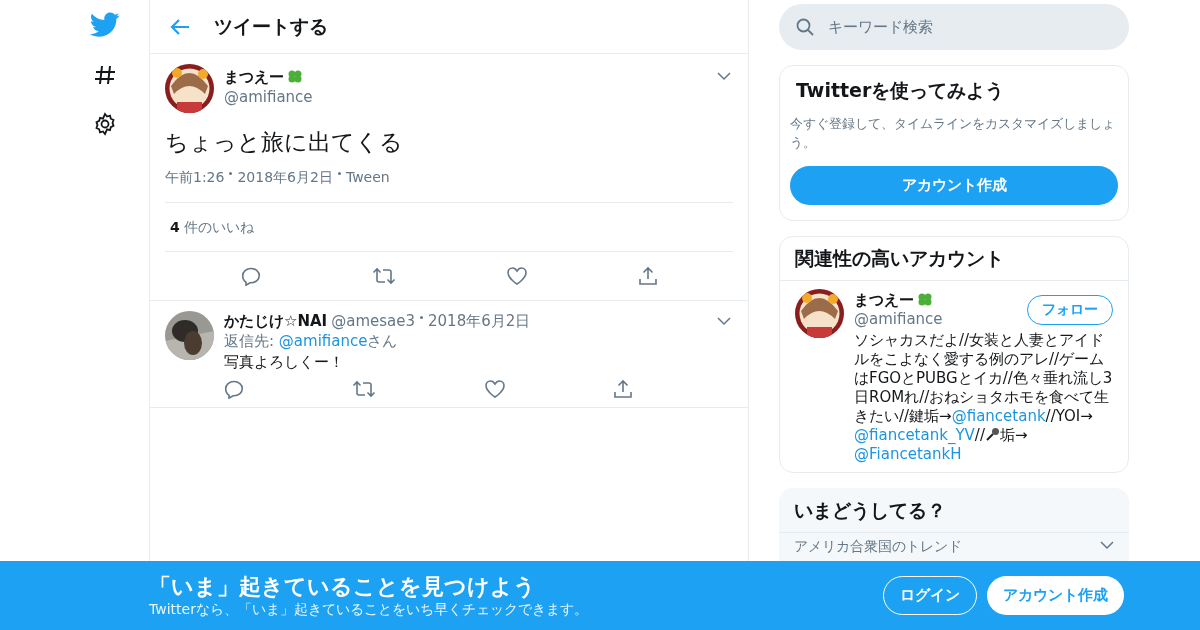 This screenshot has width=1200, height=630. What do you see at coordinates (284, 142) in the screenshot?
I see `tweet-text: ちょっと旅に出てくる` at bounding box center [284, 142].